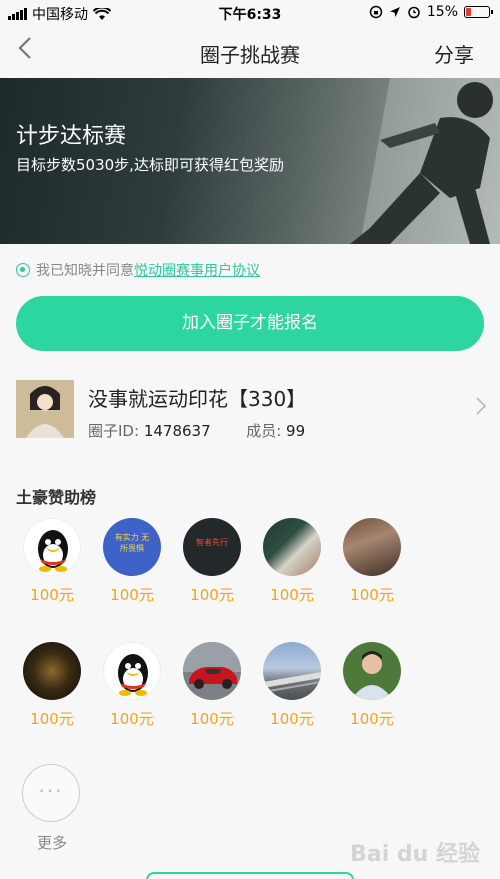 The width and height of the screenshot is (500, 879). I want to click on avatar-art-text: 智者先行, so click(212, 542).